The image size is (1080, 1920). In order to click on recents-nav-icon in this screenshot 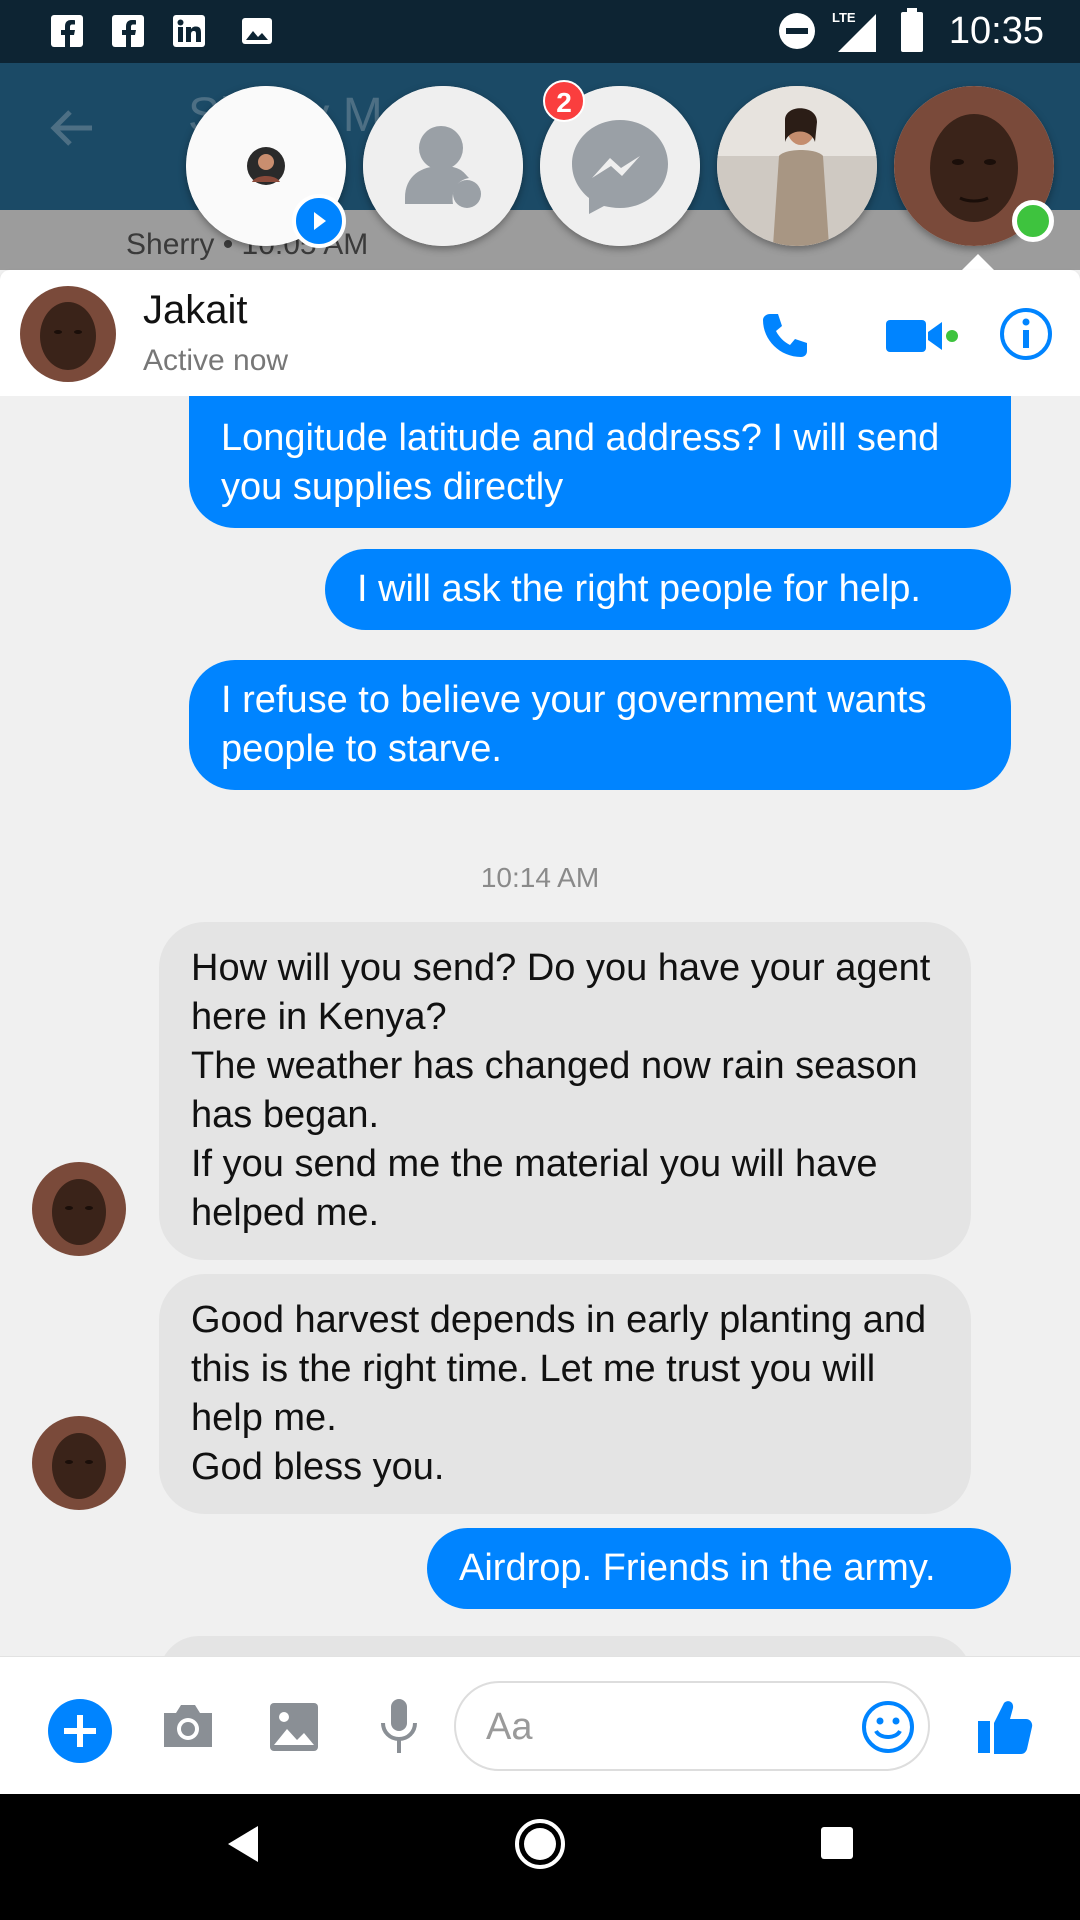, I will do `click(837, 1843)`.